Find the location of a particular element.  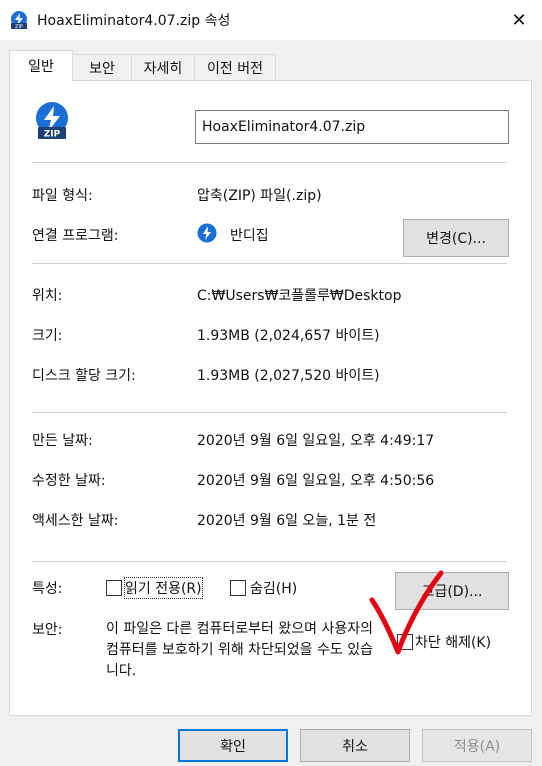

size-label: 크기: is located at coordinates (47, 336).